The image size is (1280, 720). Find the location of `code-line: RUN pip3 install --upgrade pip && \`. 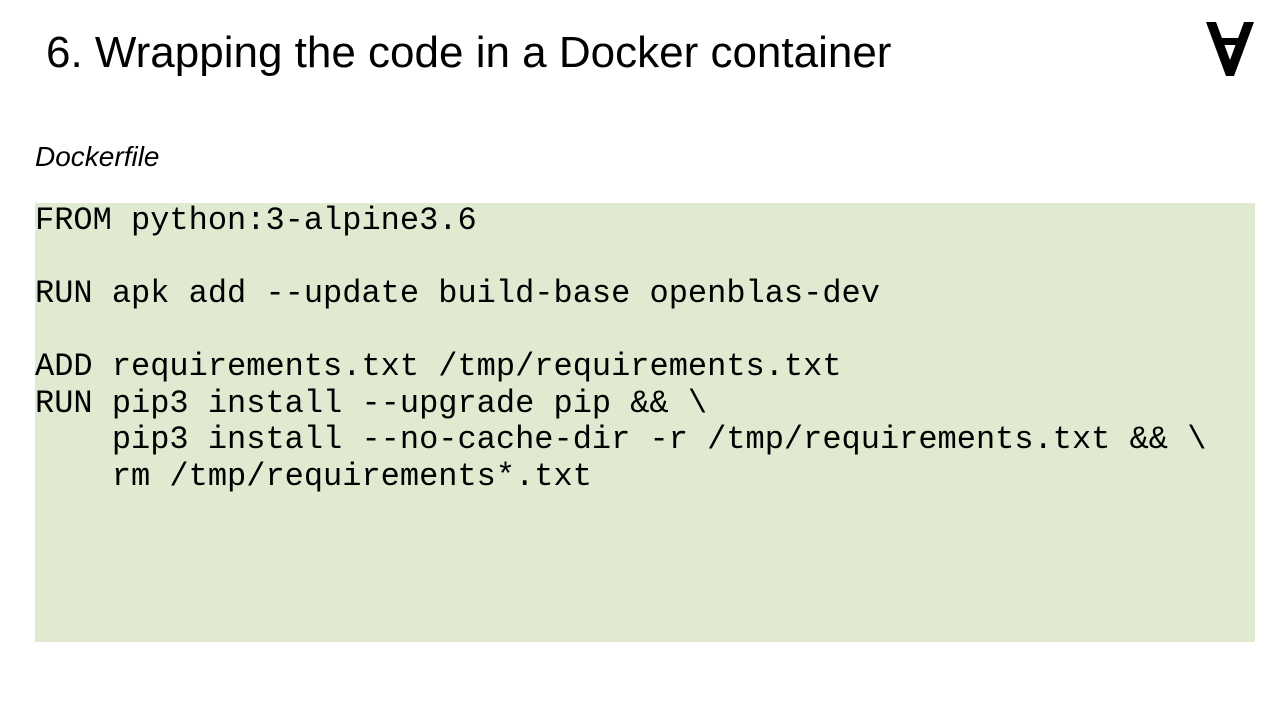

code-line: RUN pip3 install --upgrade pip && \ is located at coordinates (371, 403).